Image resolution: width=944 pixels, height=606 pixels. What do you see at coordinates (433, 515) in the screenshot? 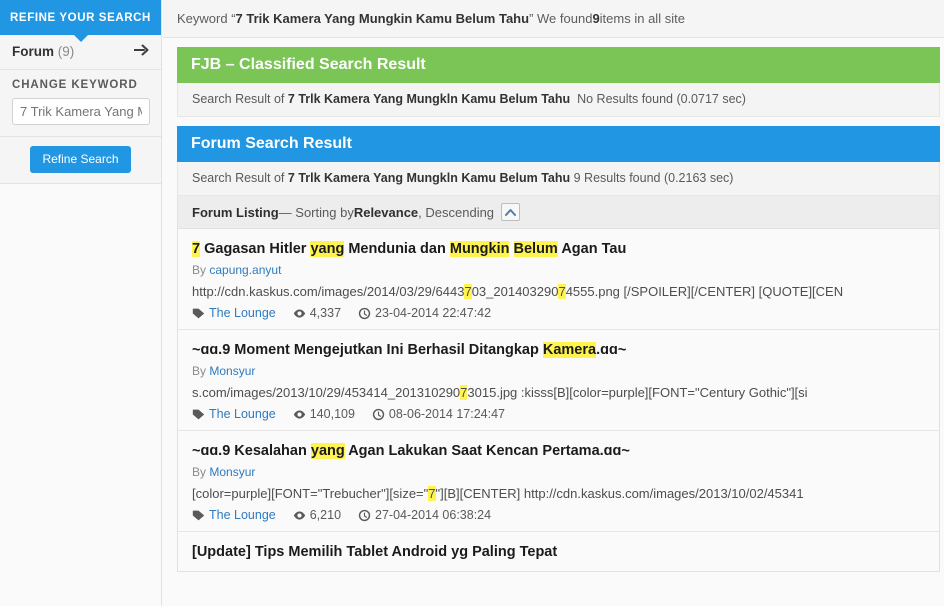
I see `result-date-value: 27-04-2014 06:38:24` at bounding box center [433, 515].